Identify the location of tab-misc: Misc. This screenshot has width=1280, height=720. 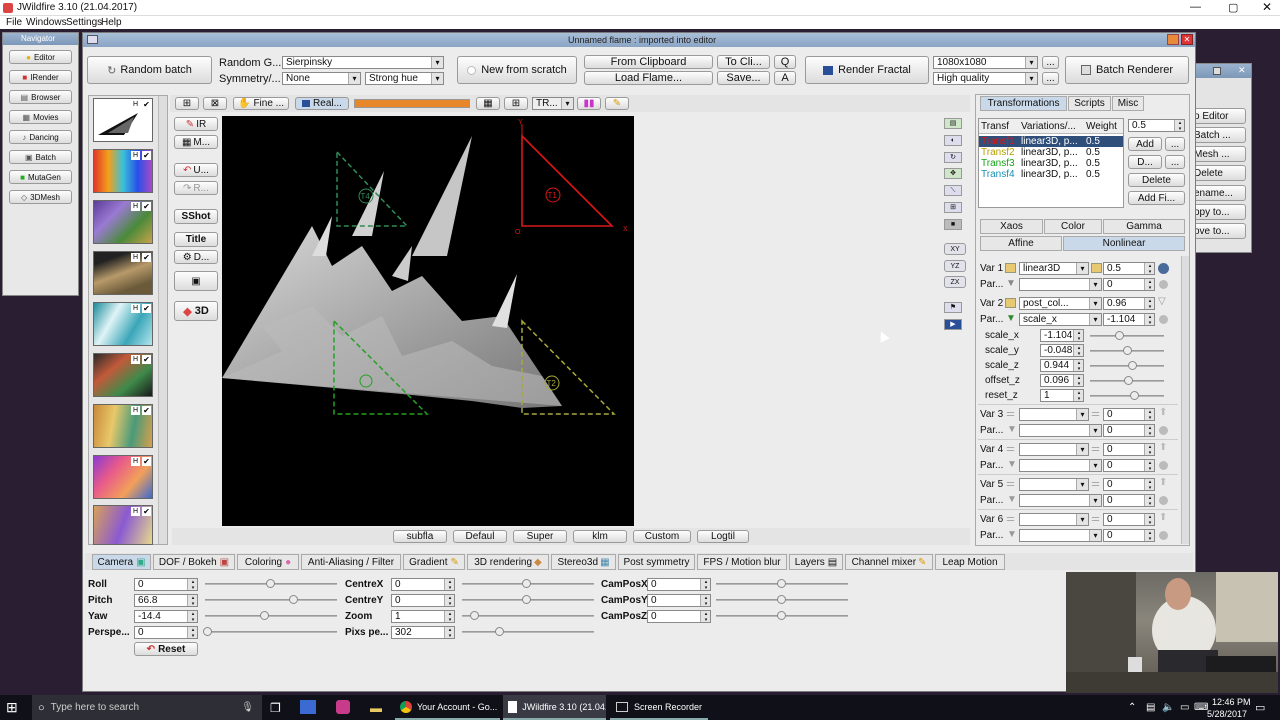
(1128, 103).